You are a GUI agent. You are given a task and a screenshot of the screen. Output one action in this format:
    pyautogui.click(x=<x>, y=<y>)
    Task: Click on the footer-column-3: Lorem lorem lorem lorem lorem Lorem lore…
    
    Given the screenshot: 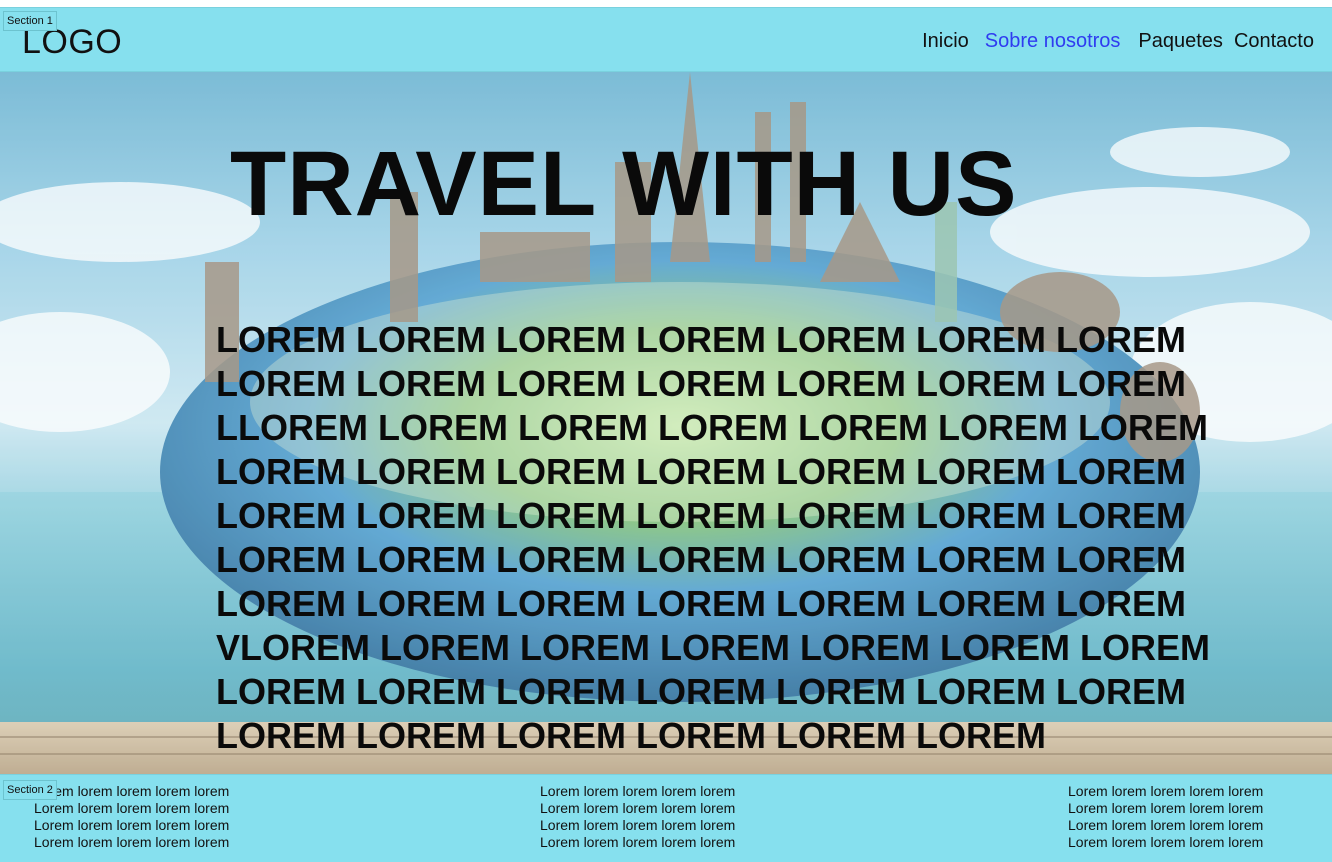 What is the action you would take?
    pyautogui.click(x=1165, y=817)
    